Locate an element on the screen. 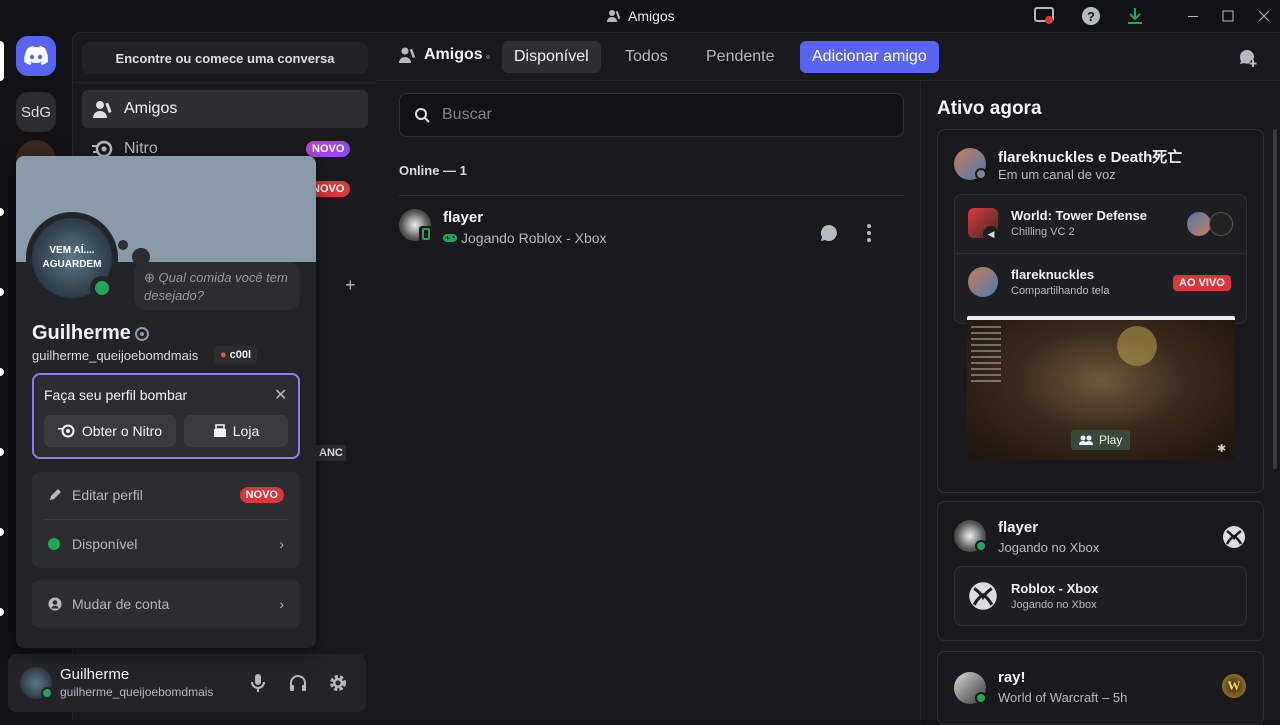  friends-icon is located at coordinates (102, 109).